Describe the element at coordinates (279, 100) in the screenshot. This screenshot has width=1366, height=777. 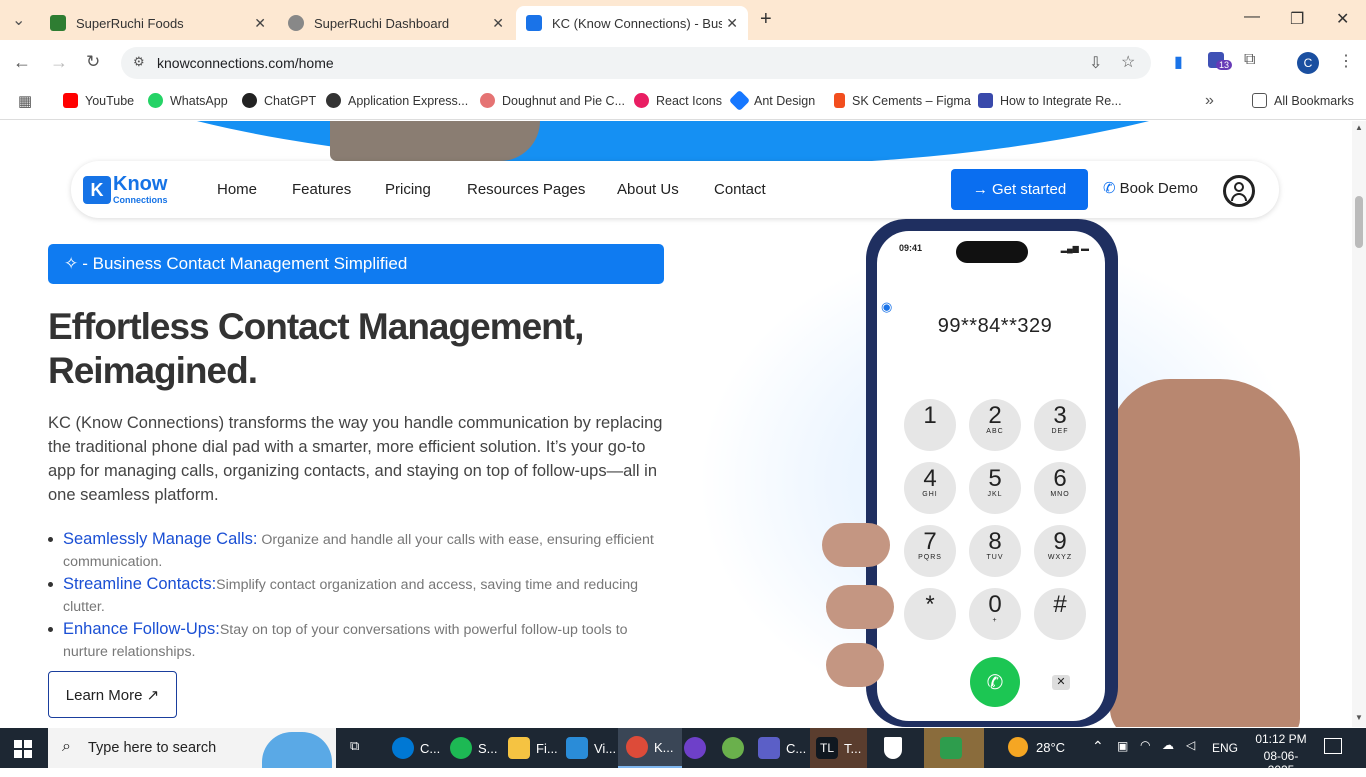
I see `bookmark-chatgpt: ChatGPT` at that location.